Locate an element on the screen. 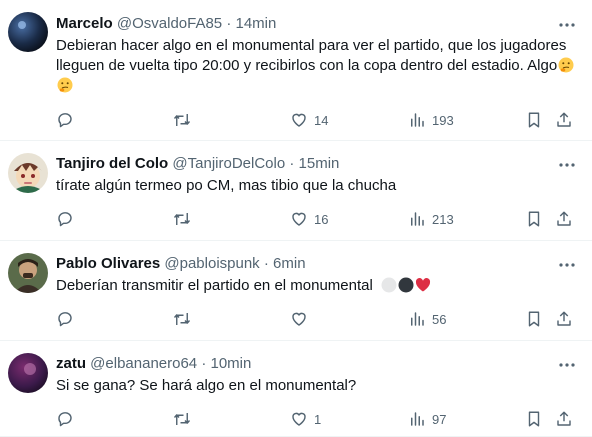 Image resolution: width=592 pixels, height=437 pixels. user-handle: @OsvaldoFA85 is located at coordinates (169, 23).